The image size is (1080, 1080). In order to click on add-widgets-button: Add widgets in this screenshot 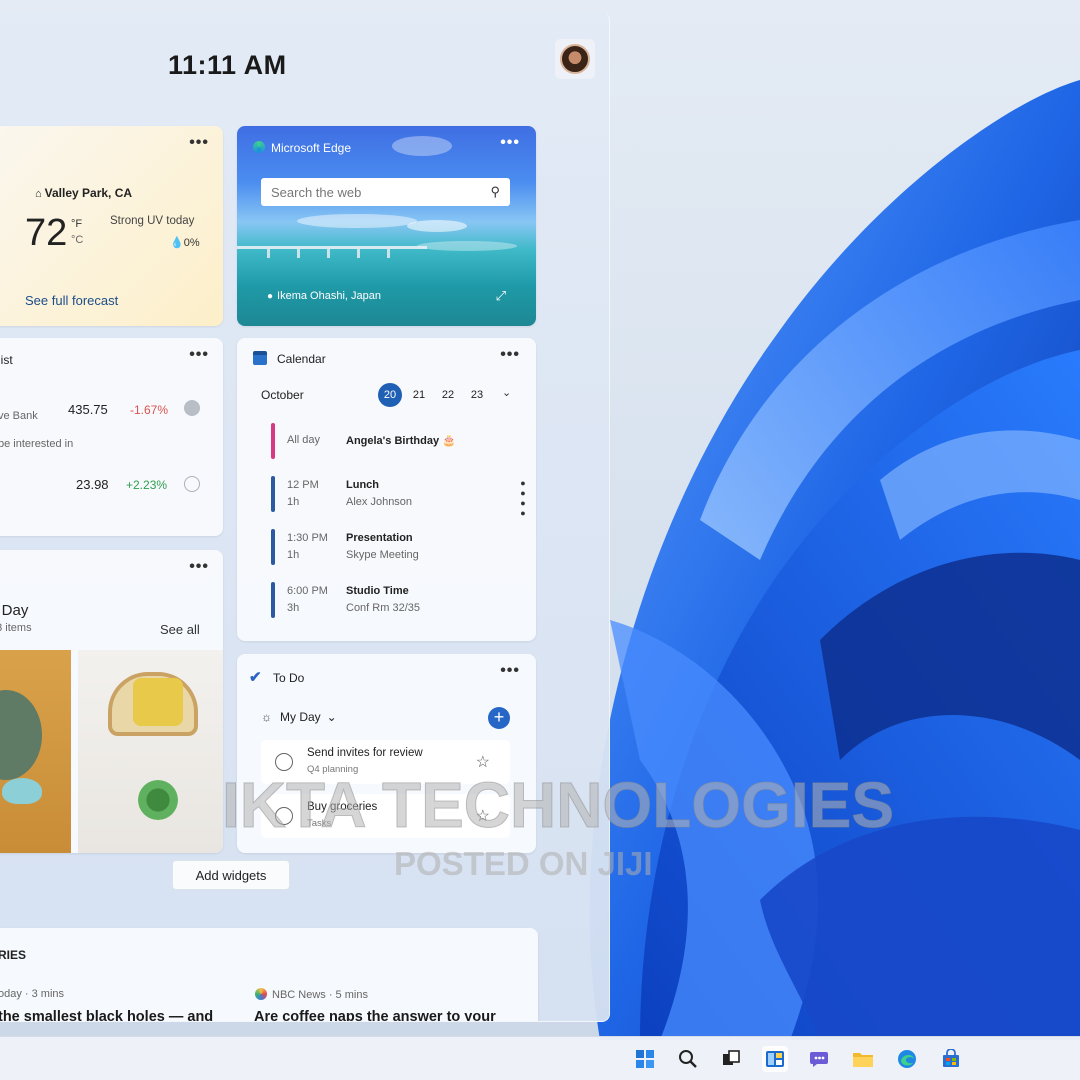, I will do `click(231, 875)`.